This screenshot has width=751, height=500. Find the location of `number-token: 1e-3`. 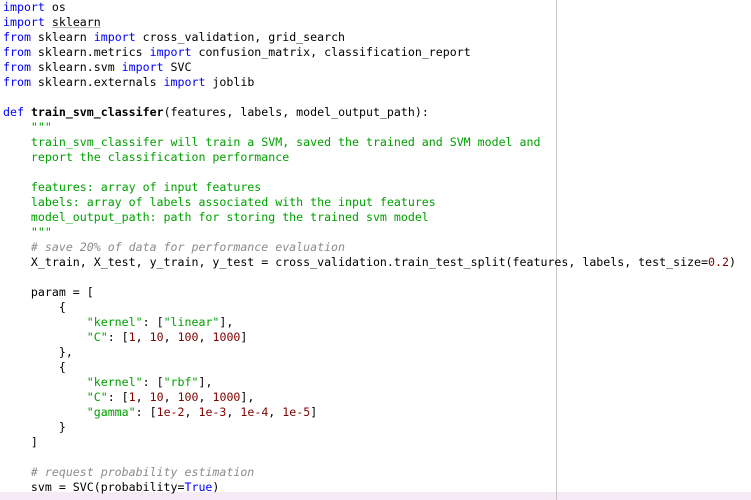

number-token: 1e-3 is located at coordinates (212, 412).